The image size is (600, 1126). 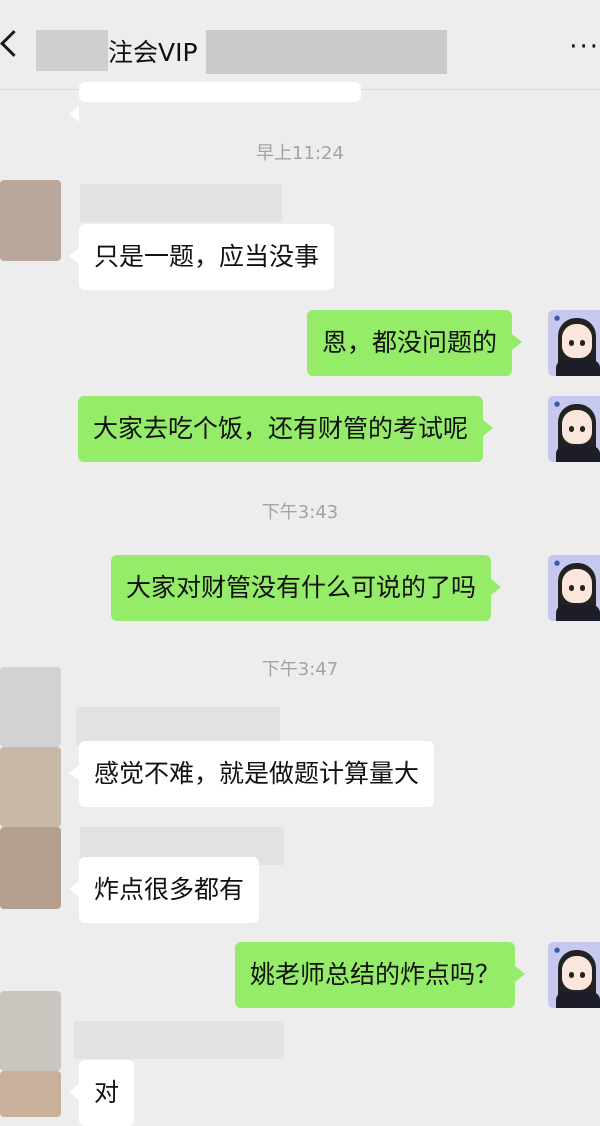 I want to click on message-received: 炸点很多都有, so click(x=164, y=890).